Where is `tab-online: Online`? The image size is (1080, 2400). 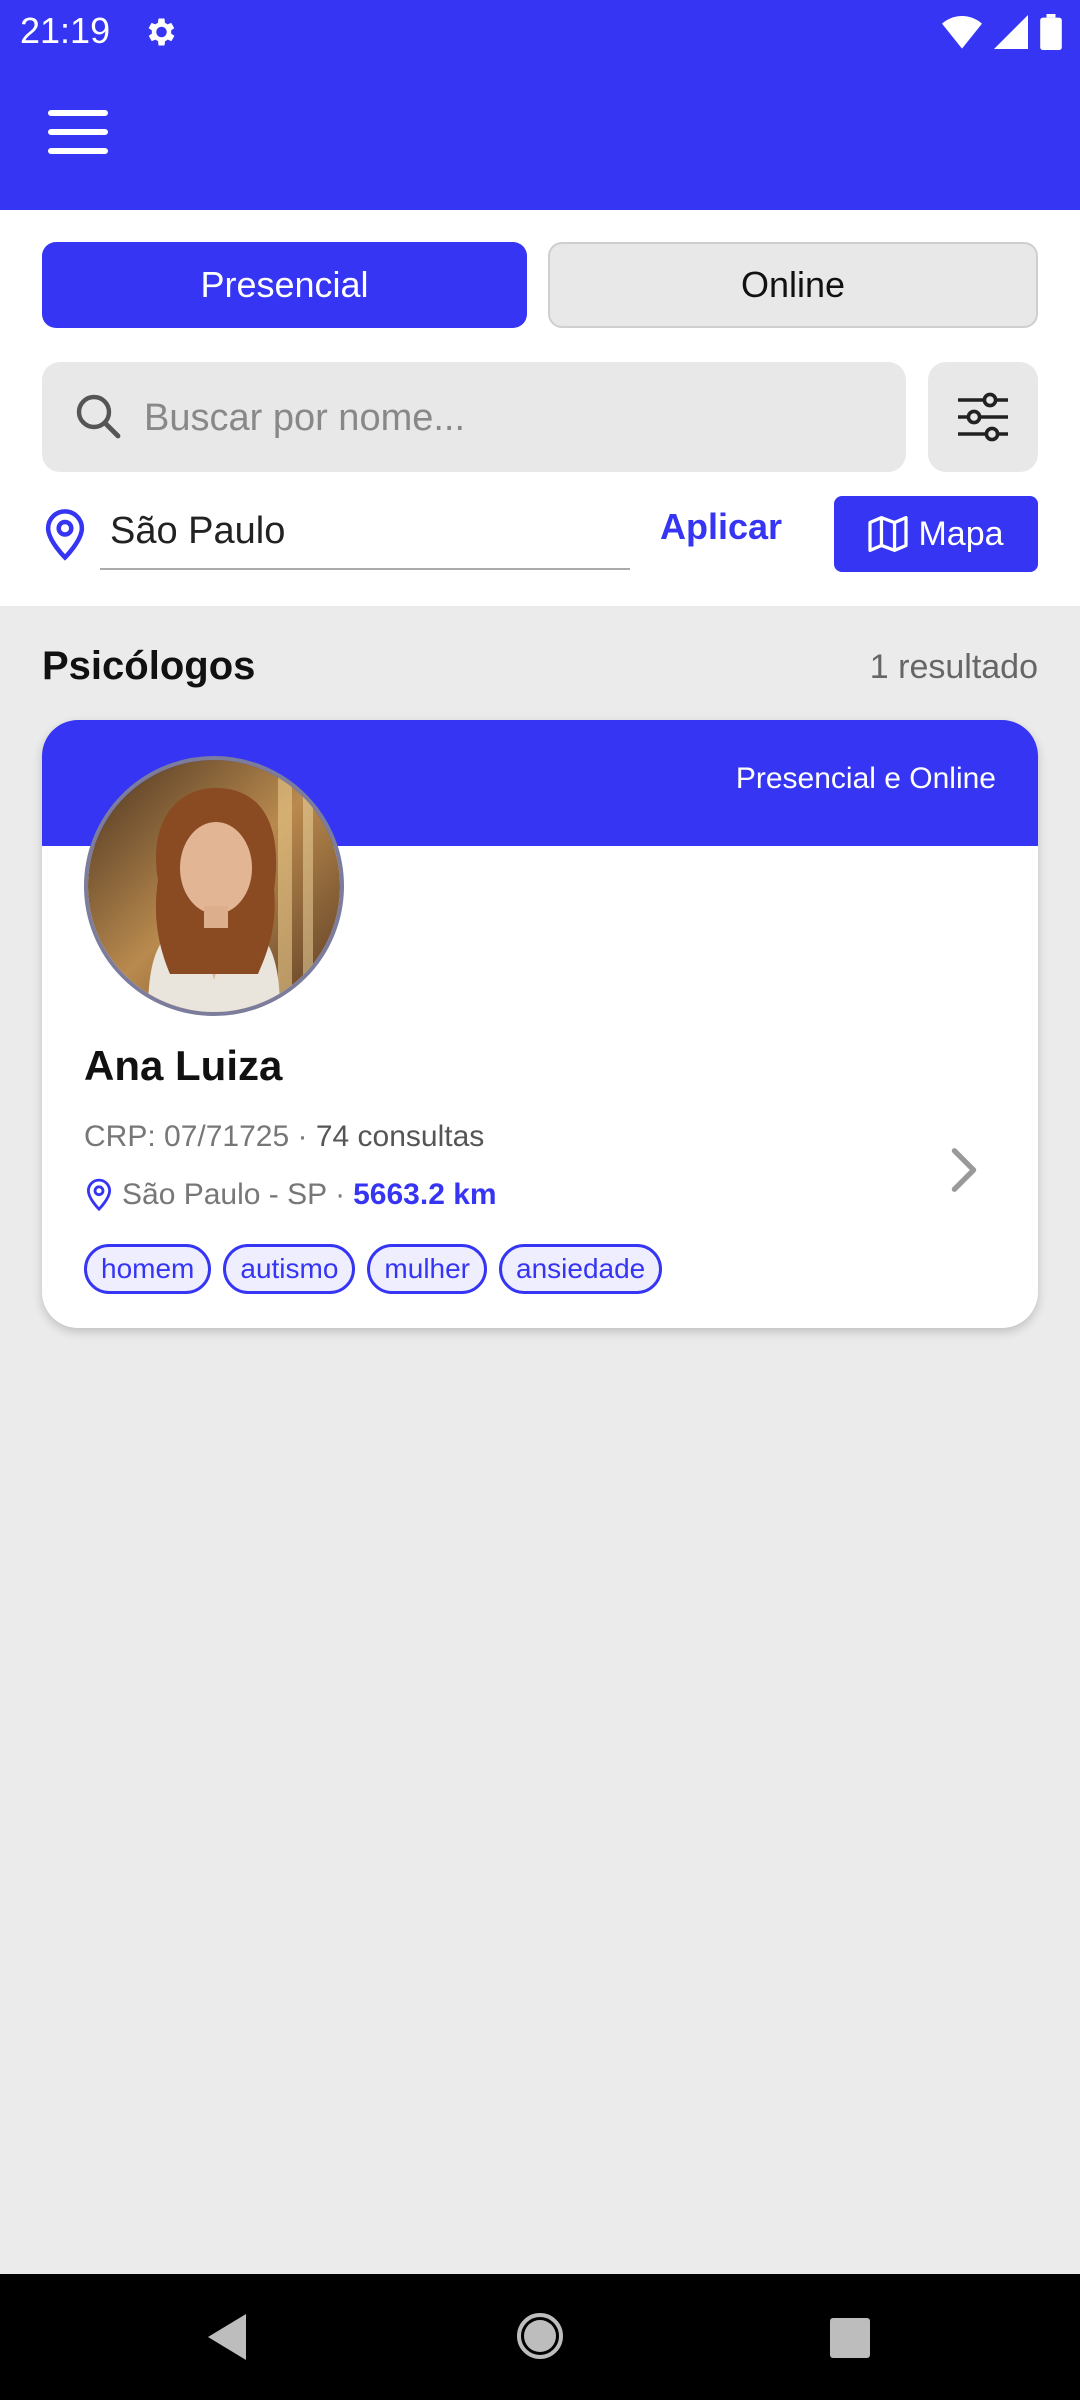
tab-online: Online is located at coordinates (793, 285).